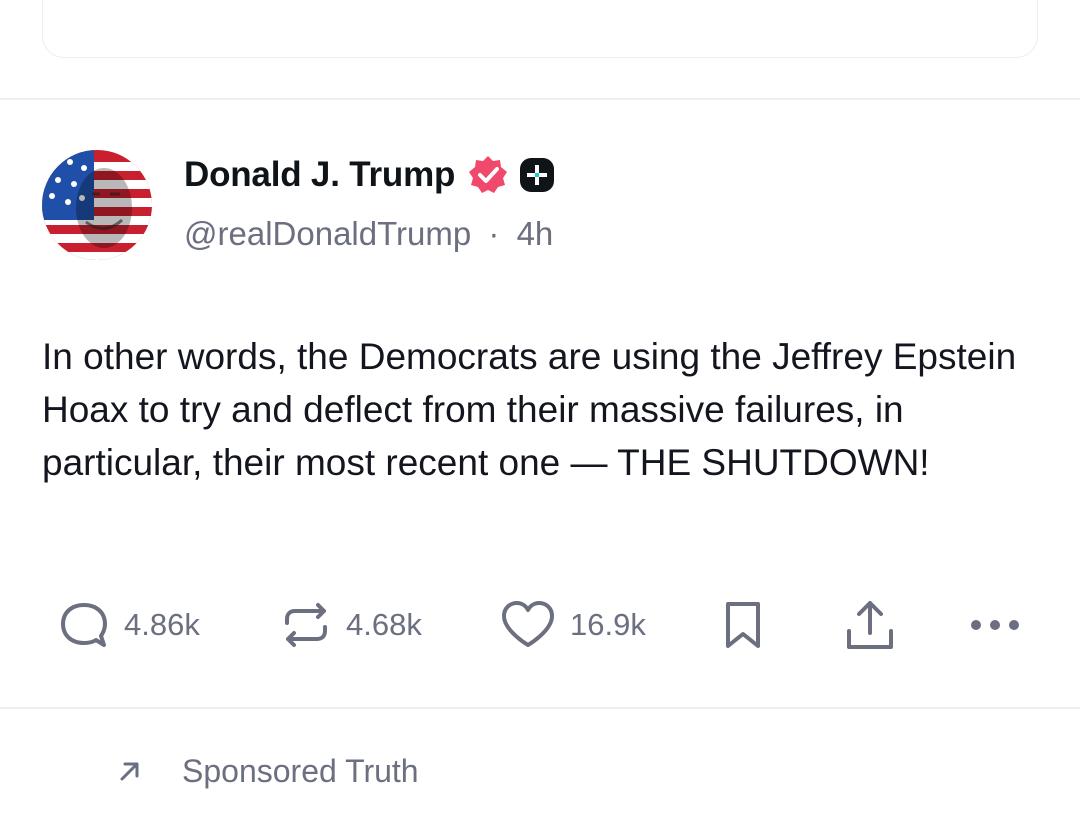  Describe the element at coordinates (162, 624) in the screenshot. I see `reply-count: 4.86k` at that location.